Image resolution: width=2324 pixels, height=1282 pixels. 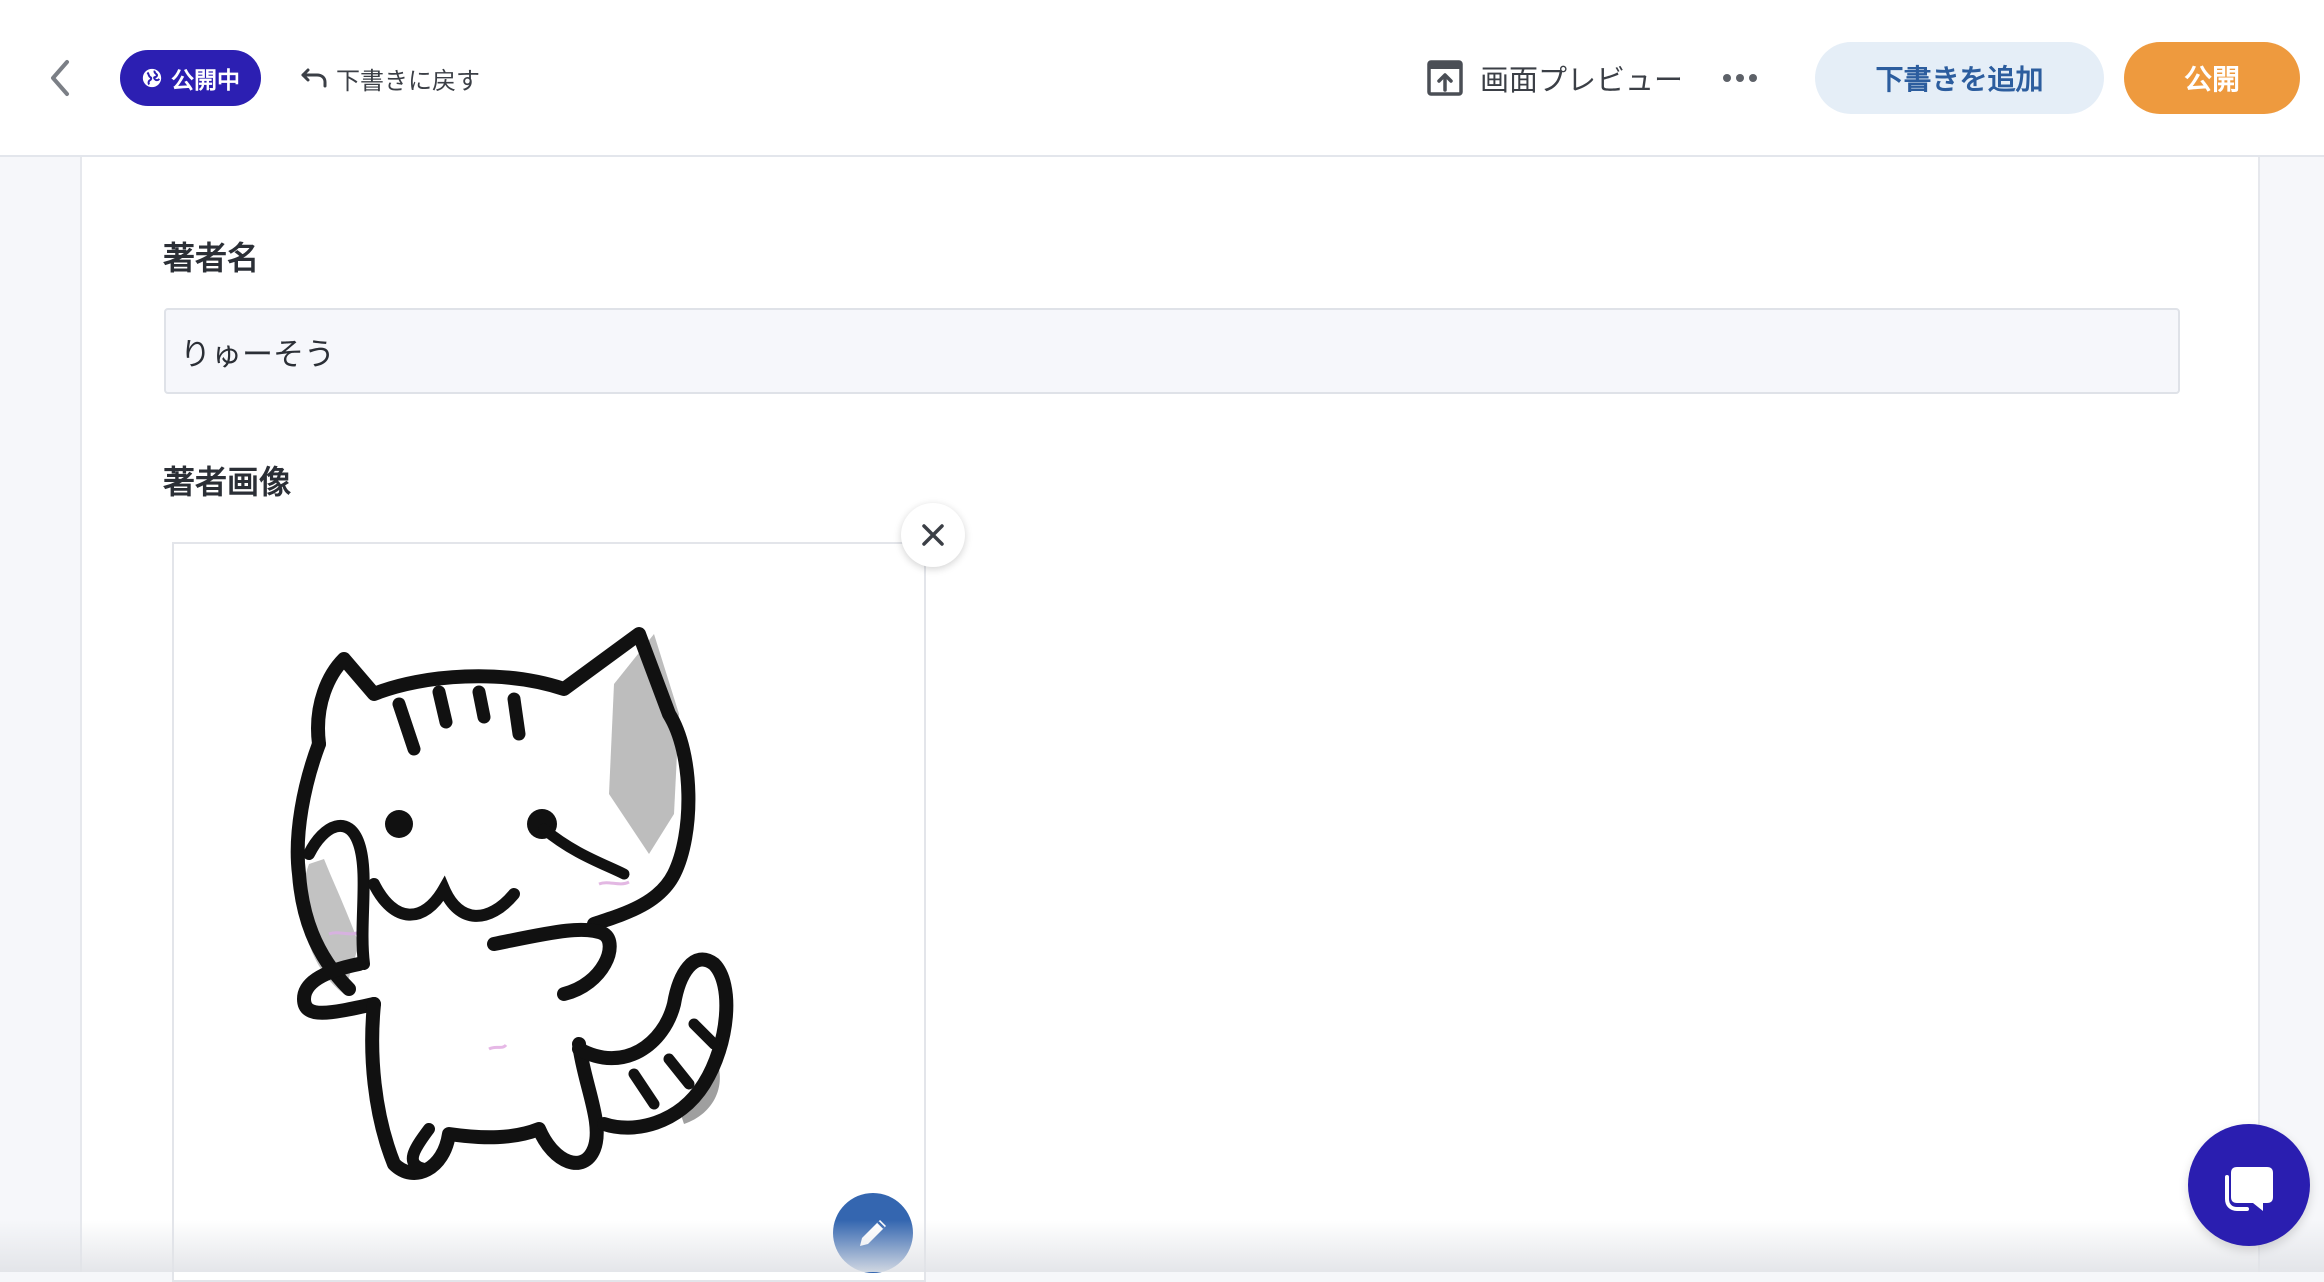 I want to click on add-draft-label: 下書きを追加, so click(x=1959, y=79).